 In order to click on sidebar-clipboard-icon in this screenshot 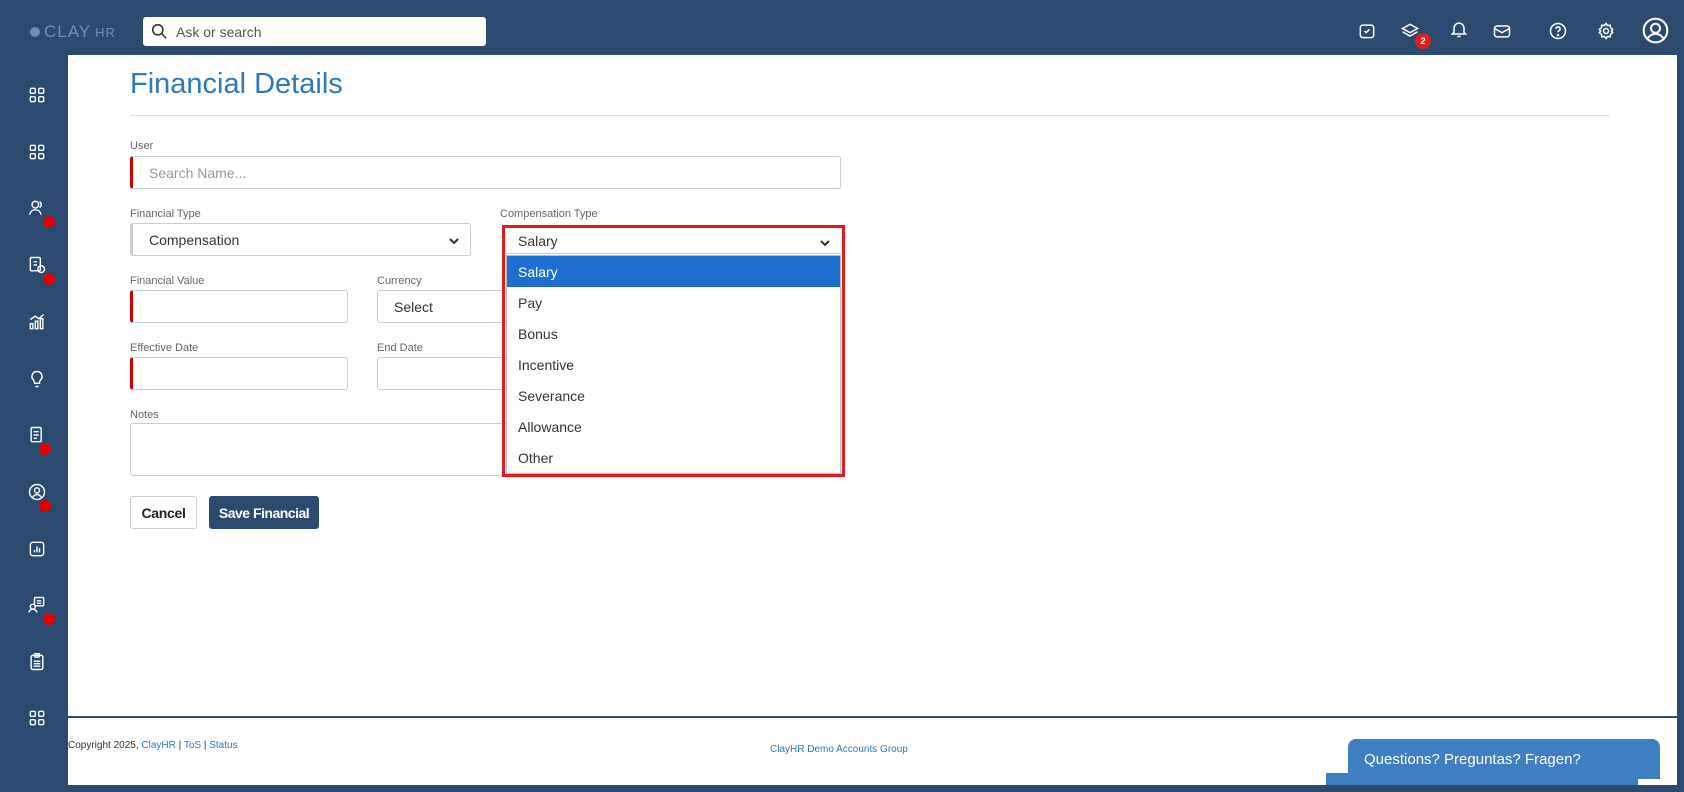, I will do `click(37, 662)`.